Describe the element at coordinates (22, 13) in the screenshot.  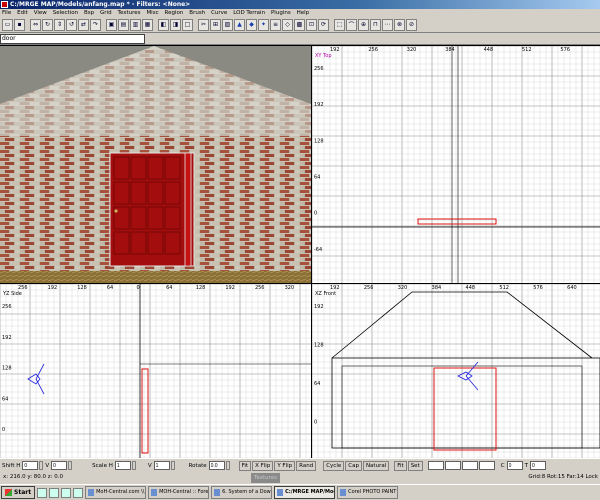
I see `menu-edit: Edit` at that location.